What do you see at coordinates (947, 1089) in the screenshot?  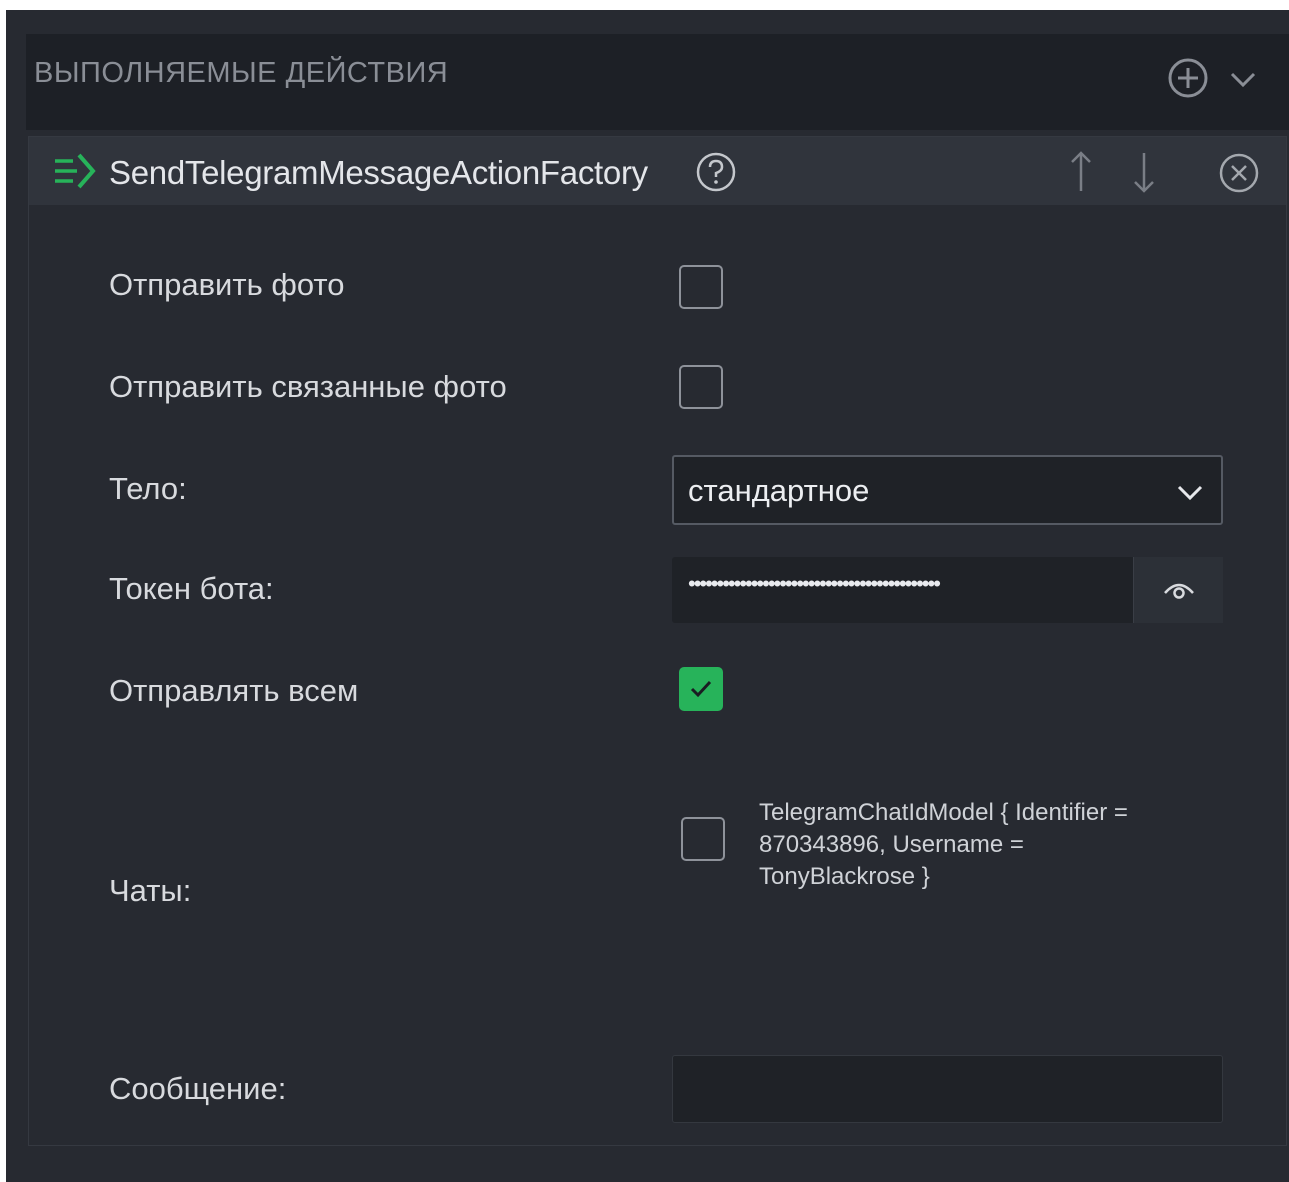 I see `message-input` at bounding box center [947, 1089].